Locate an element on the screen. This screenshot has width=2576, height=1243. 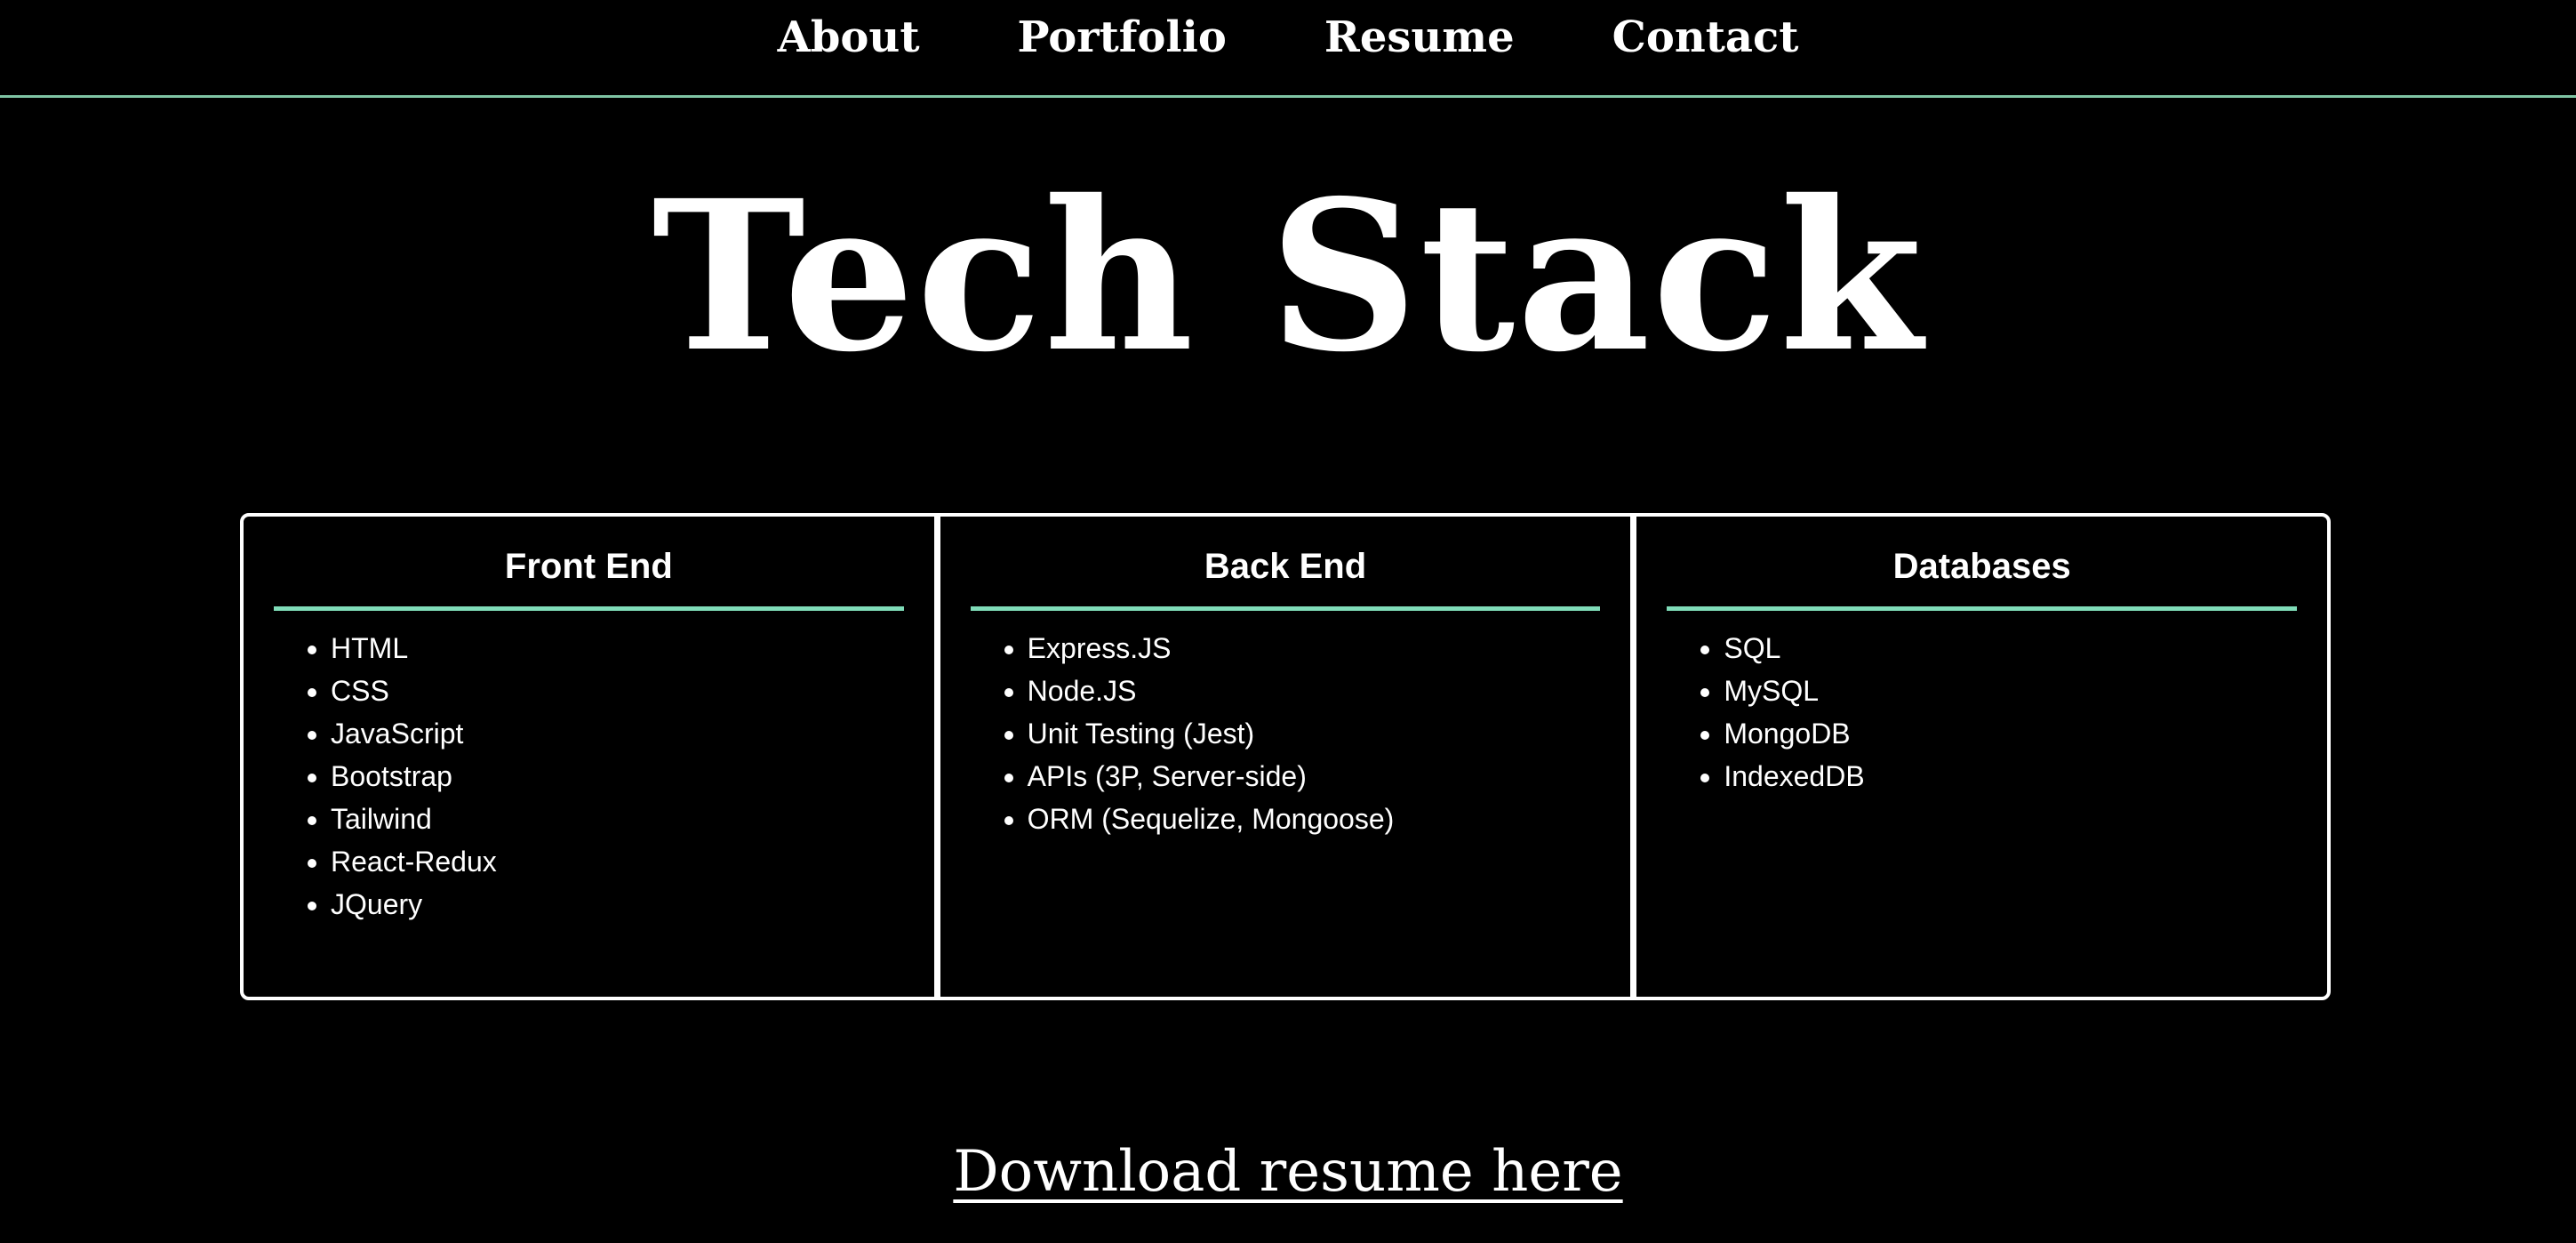
column-heading: Databases is located at coordinates (1982, 579).